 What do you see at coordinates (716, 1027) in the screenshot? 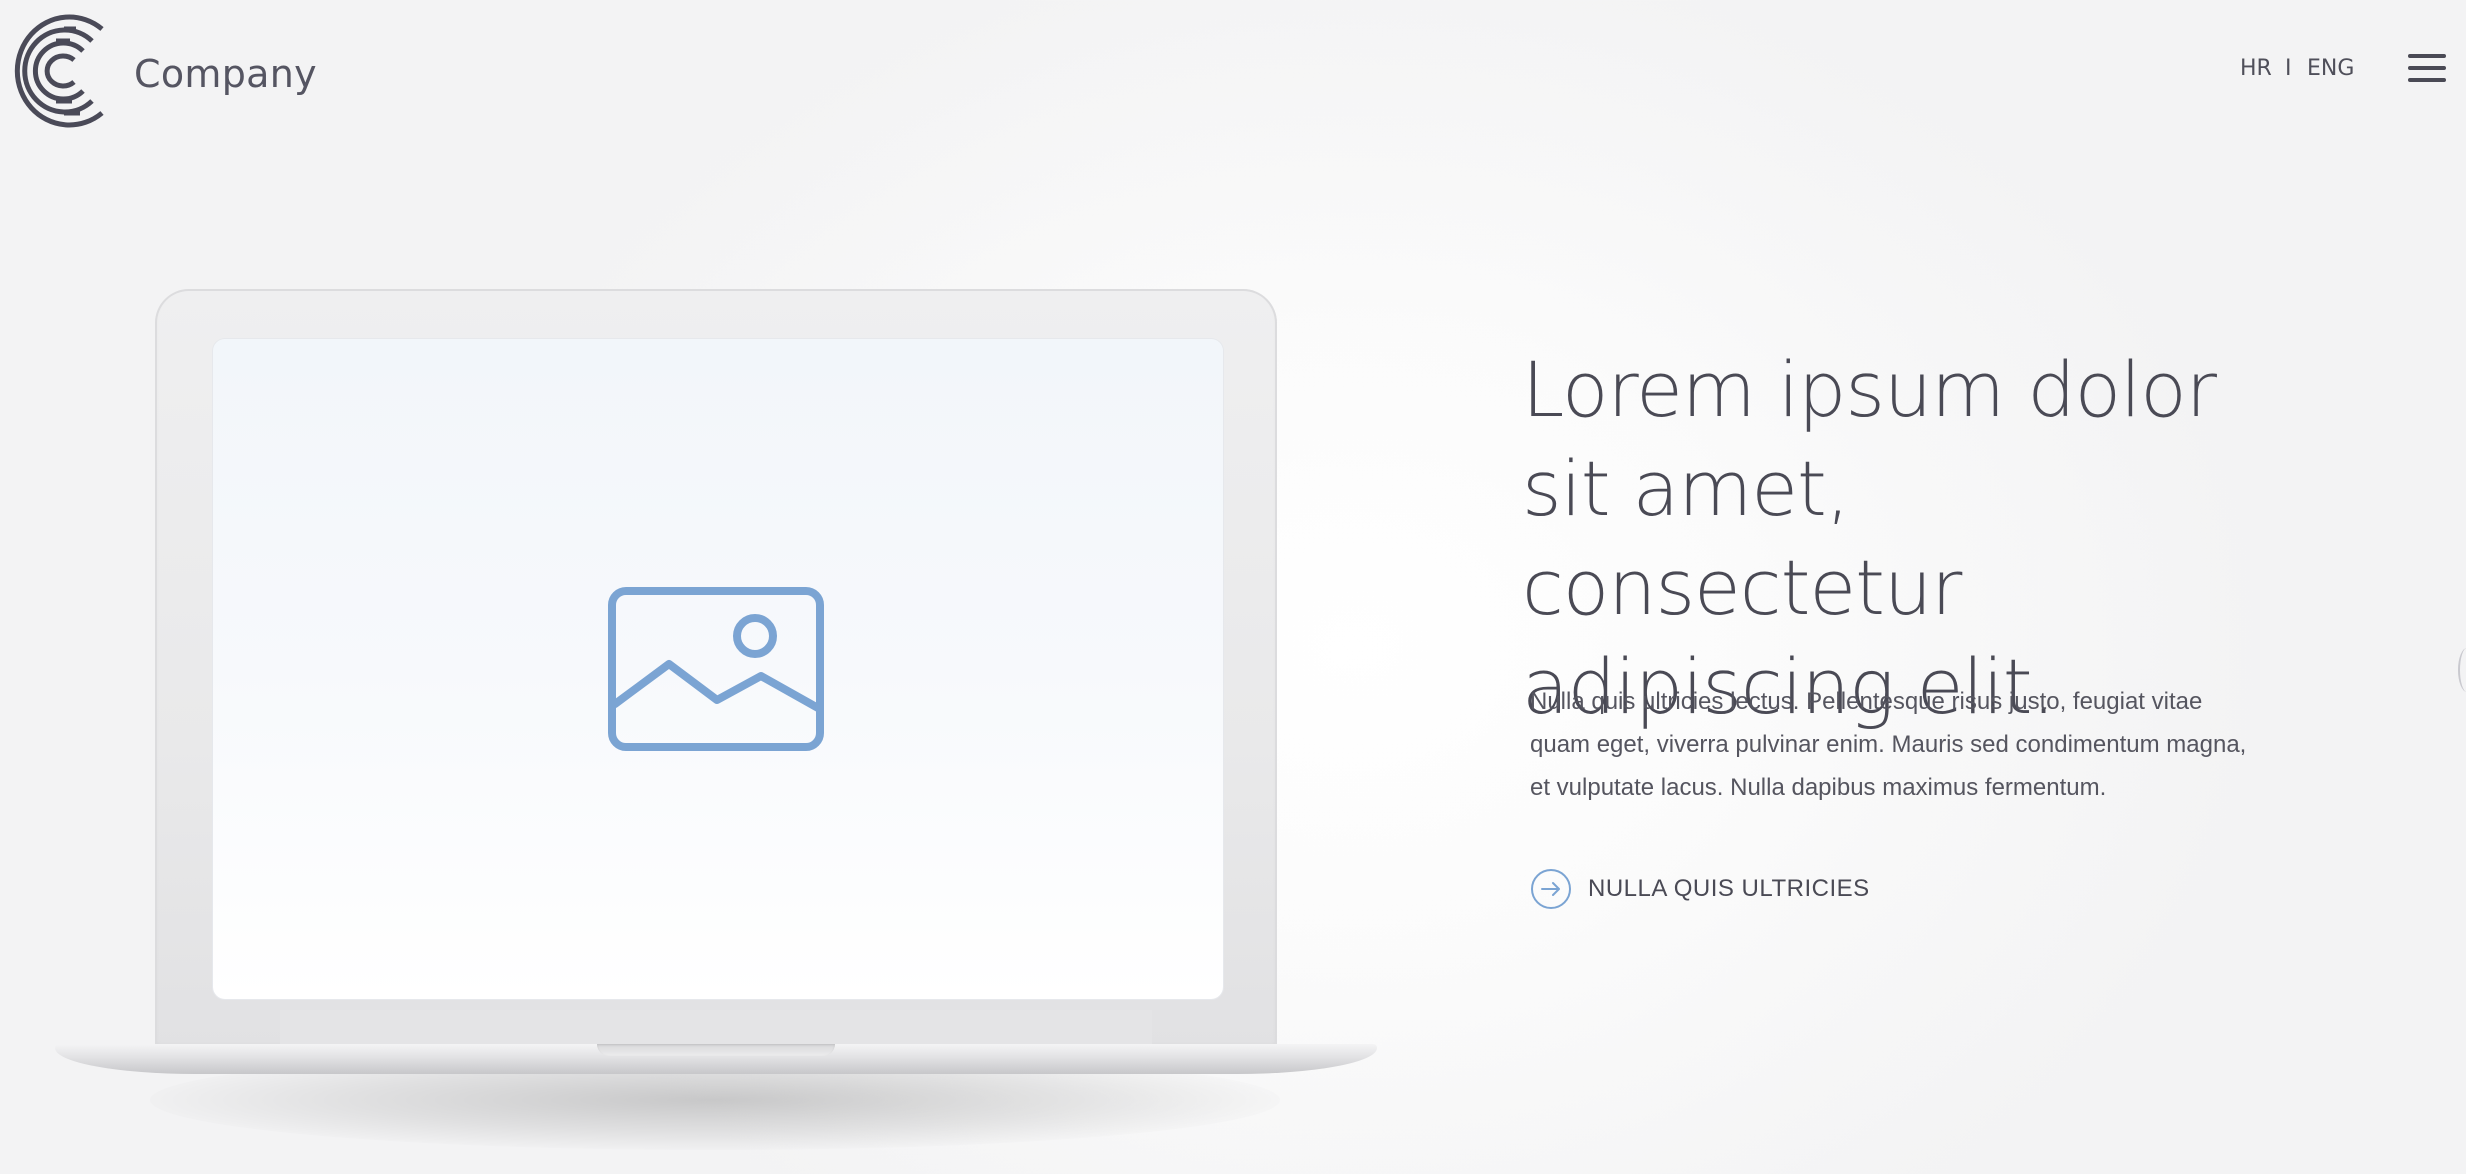
I see `laptop-hinge` at bounding box center [716, 1027].